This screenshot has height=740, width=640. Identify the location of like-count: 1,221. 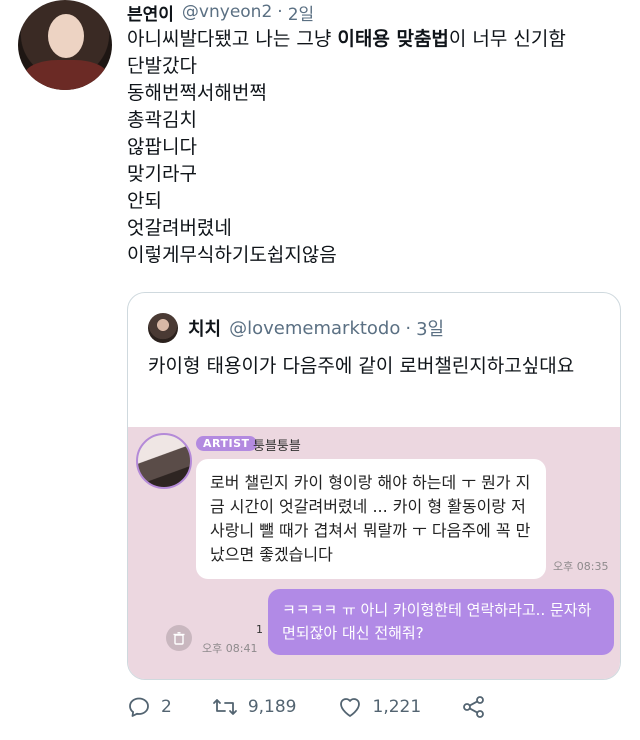
(397, 707).